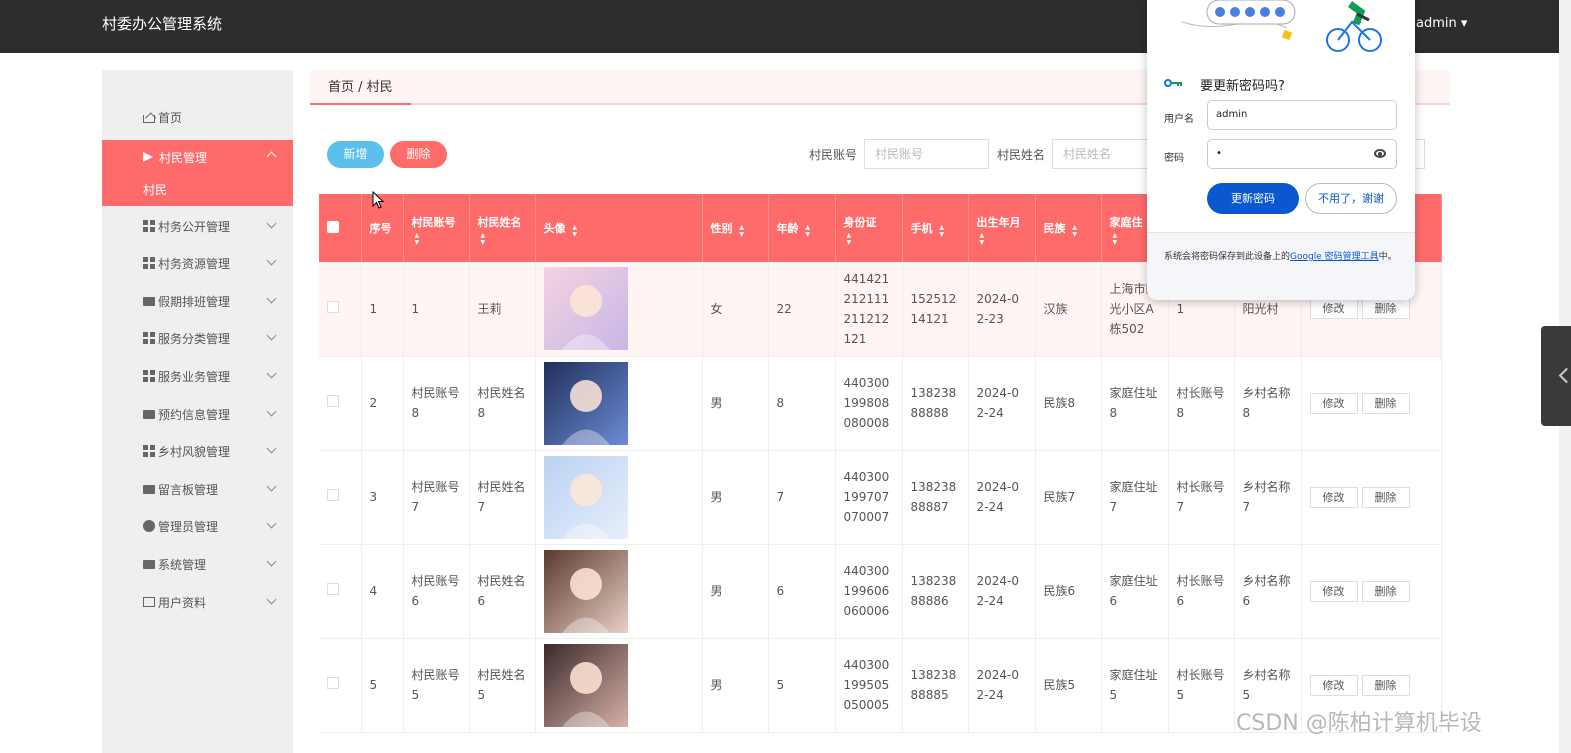 The height and width of the screenshot is (753, 1571). What do you see at coordinates (1302, 115) in the screenshot?
I see `username-field: admin` at bounding box center [1302, 115].